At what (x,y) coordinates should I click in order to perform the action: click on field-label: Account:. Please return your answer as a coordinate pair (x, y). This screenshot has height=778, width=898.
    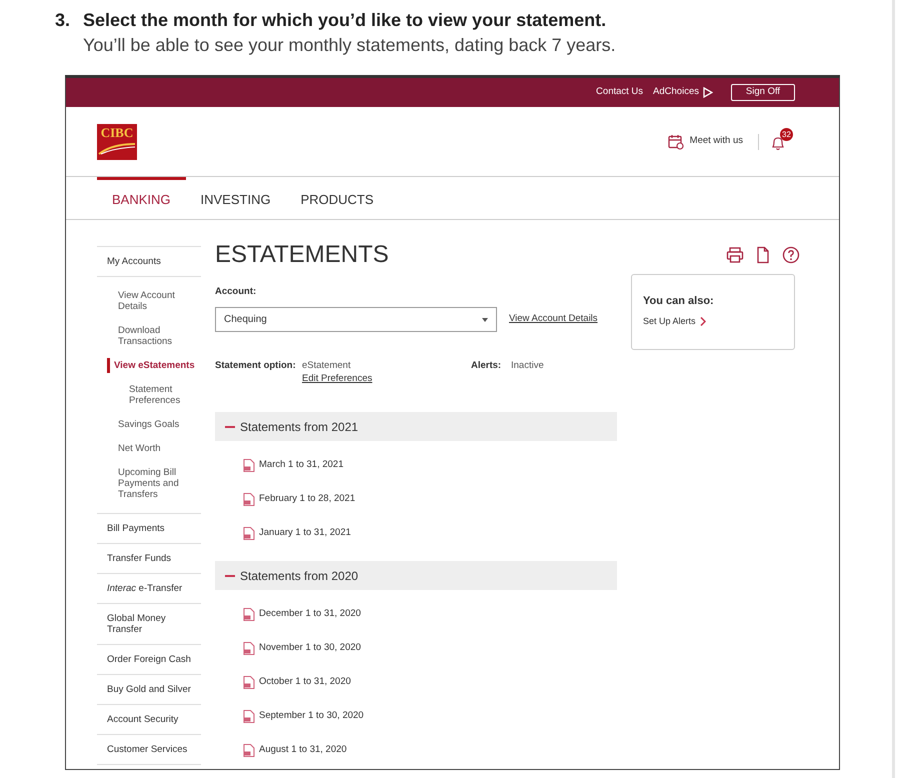
    Looking at the image, I should click on (236, 291).